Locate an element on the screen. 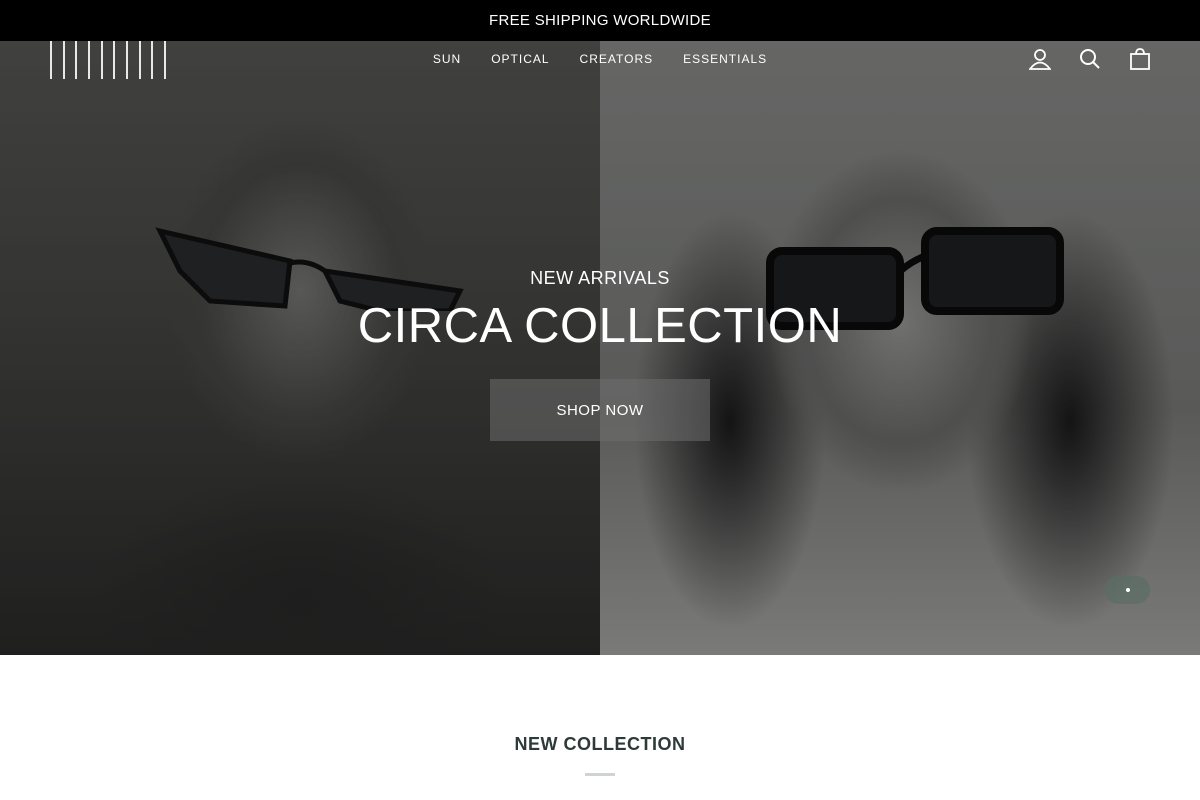  announcement-bar: FREE SHIPPING WORLDWIDE is located at coordinates (600, 20).